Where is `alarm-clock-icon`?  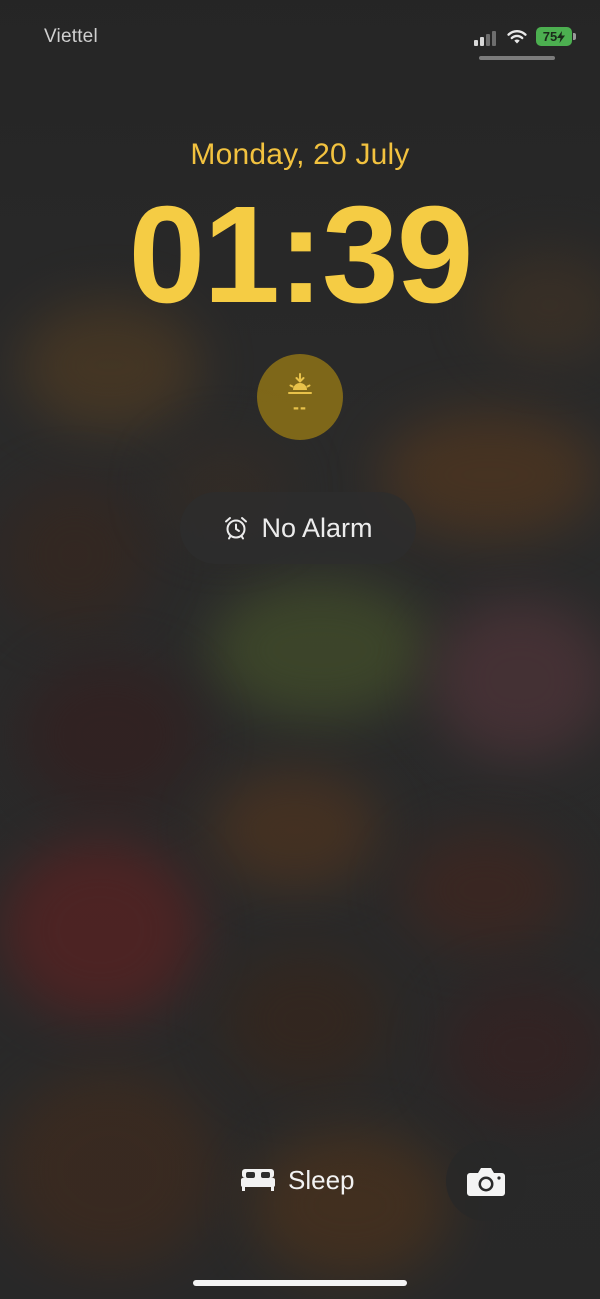 alarm-clock-icon is located at coordinates (236, 528).